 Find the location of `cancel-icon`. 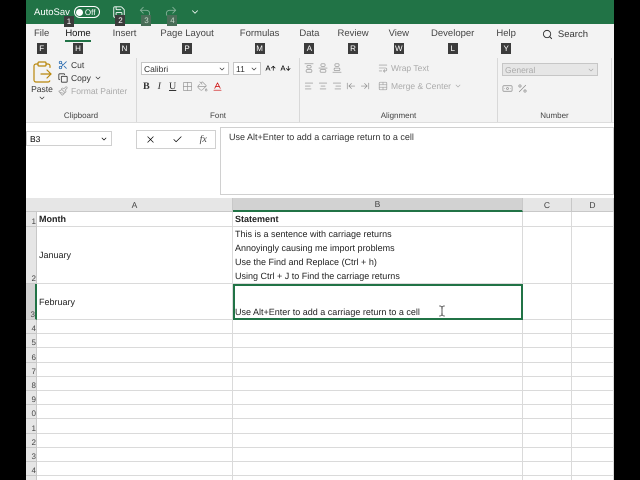

cancel-icon is located at coordinates (150, 139).